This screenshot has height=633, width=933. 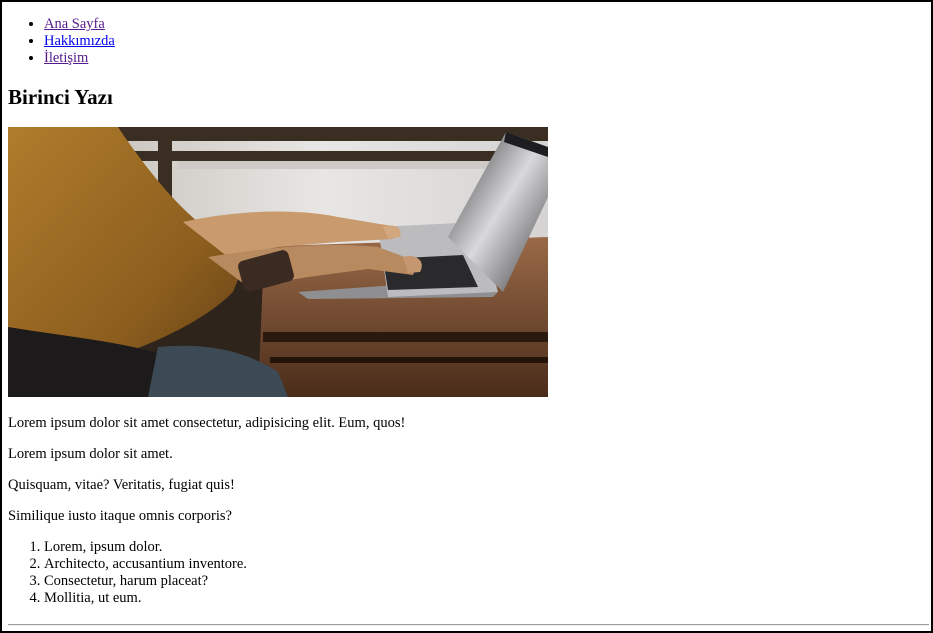 I want to click on nav-item-home: Ana Sayfa, so click(x=486, y=24).